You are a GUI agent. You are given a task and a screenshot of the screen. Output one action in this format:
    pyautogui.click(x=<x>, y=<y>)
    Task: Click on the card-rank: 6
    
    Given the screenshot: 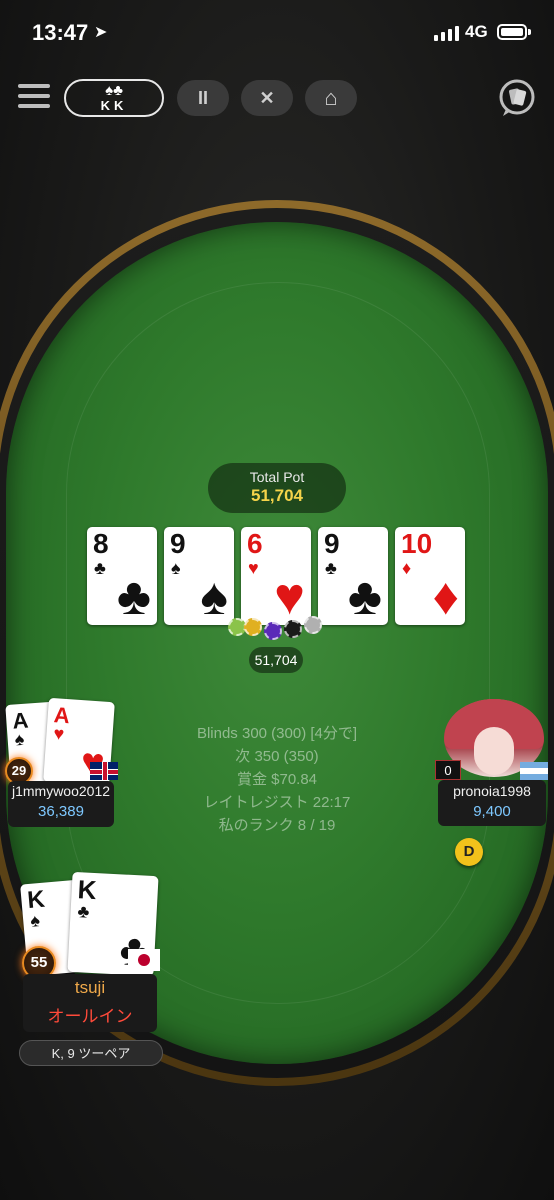 What is the action you would take?
    pyautogui.click(x=255, y=543)
    